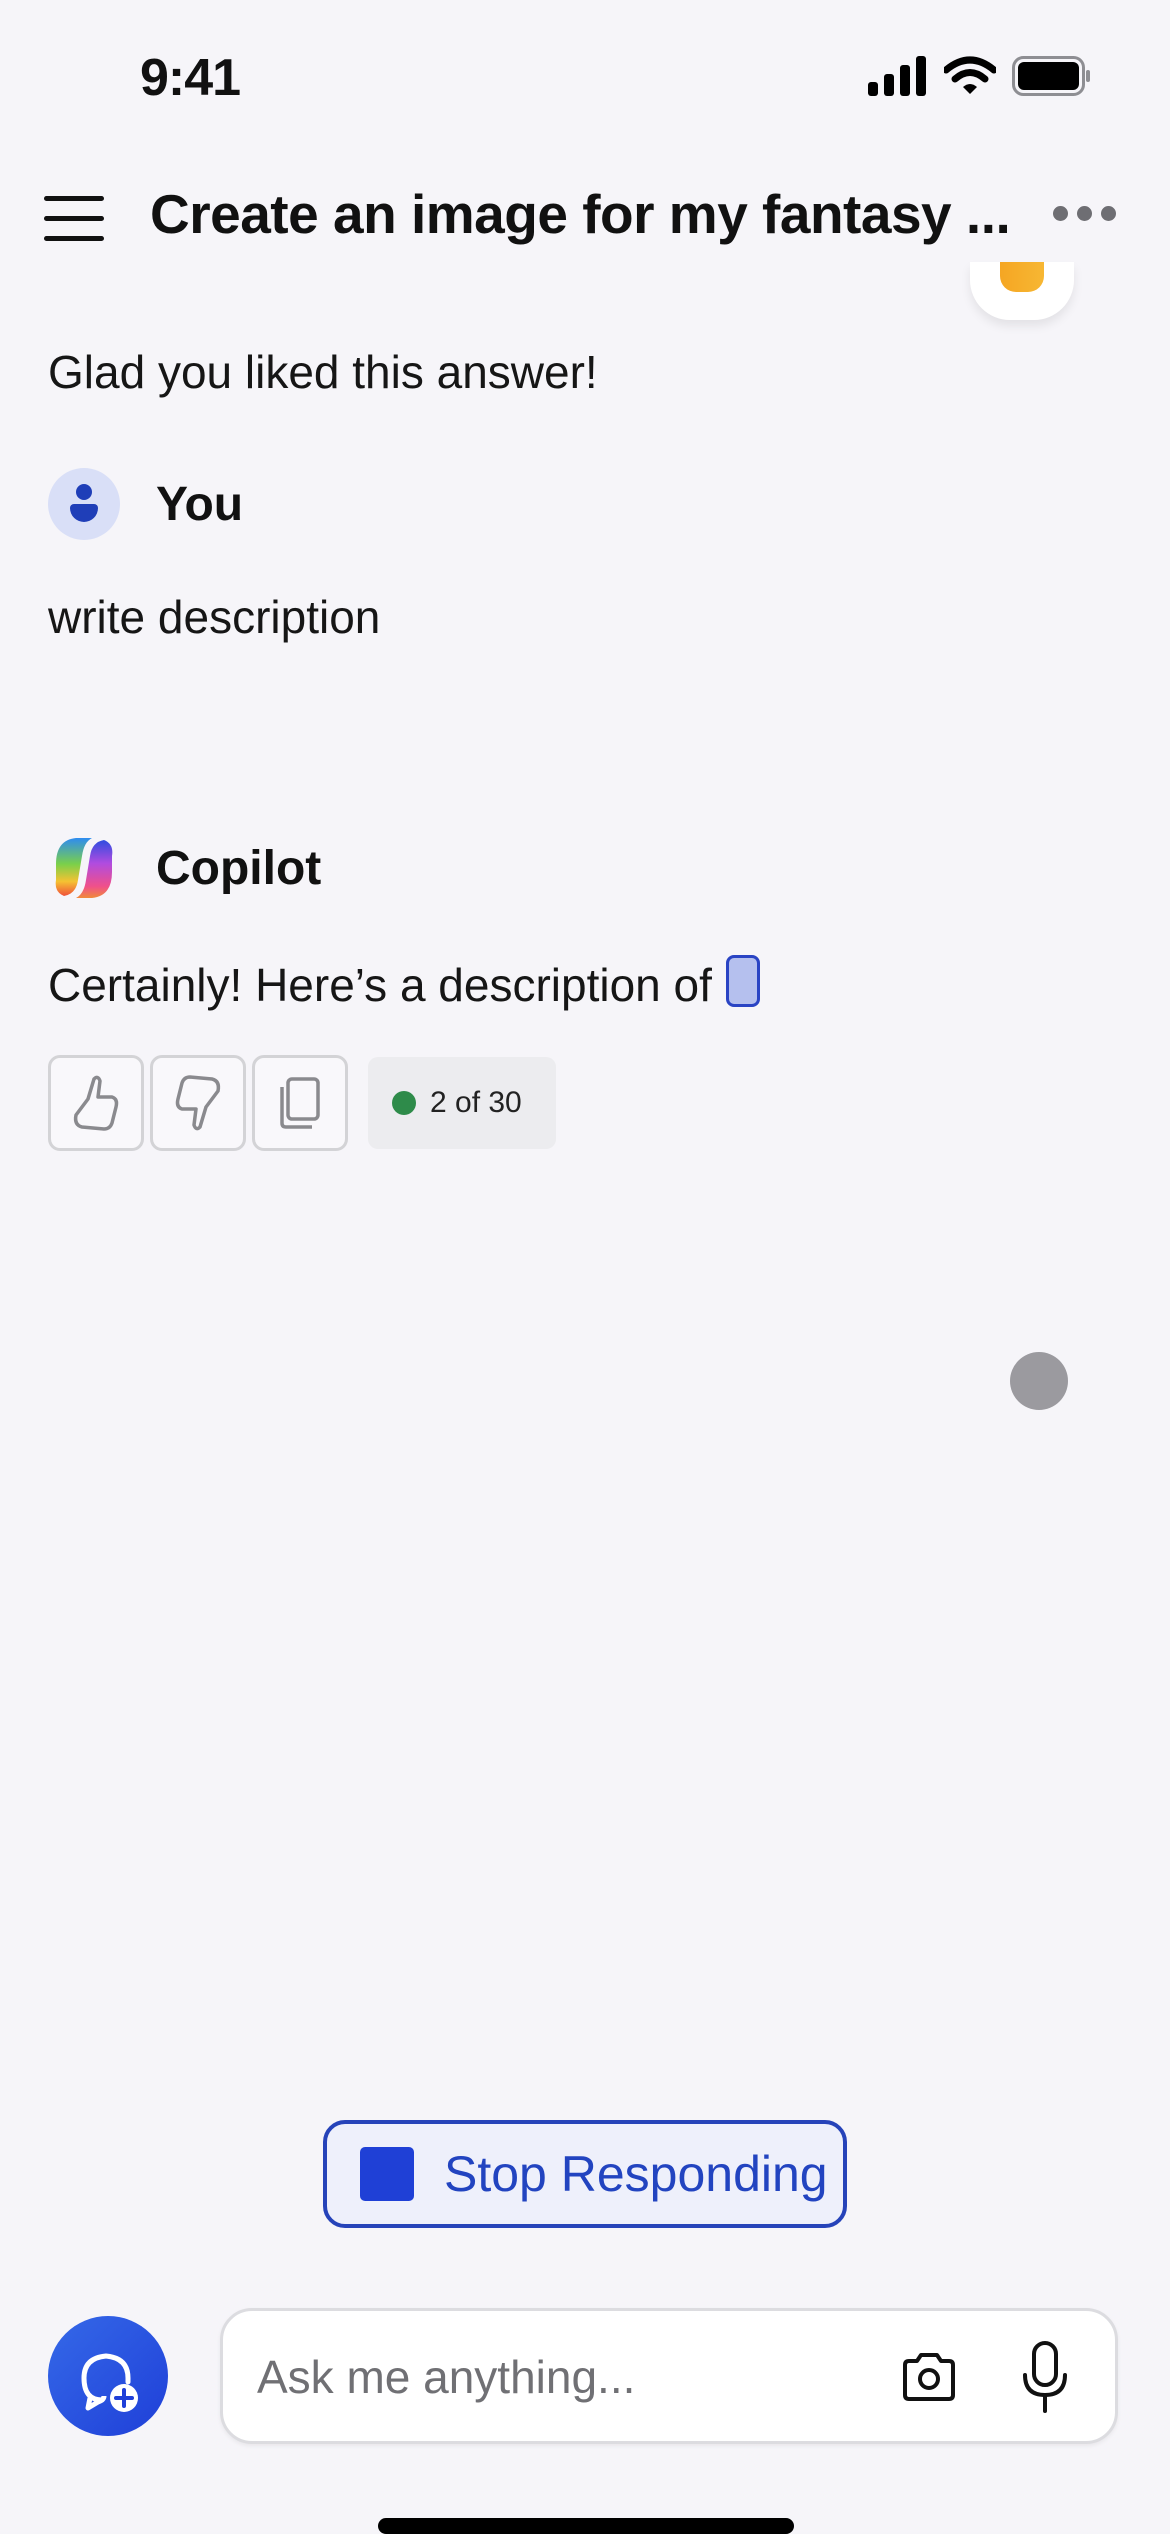 This screenshot has height=2534, width=1170. What do you see at coordinates (323, 372) in the screenshot?
I see `assistant-message: Glad you liked this answer!` at bounding box center [323, 372].